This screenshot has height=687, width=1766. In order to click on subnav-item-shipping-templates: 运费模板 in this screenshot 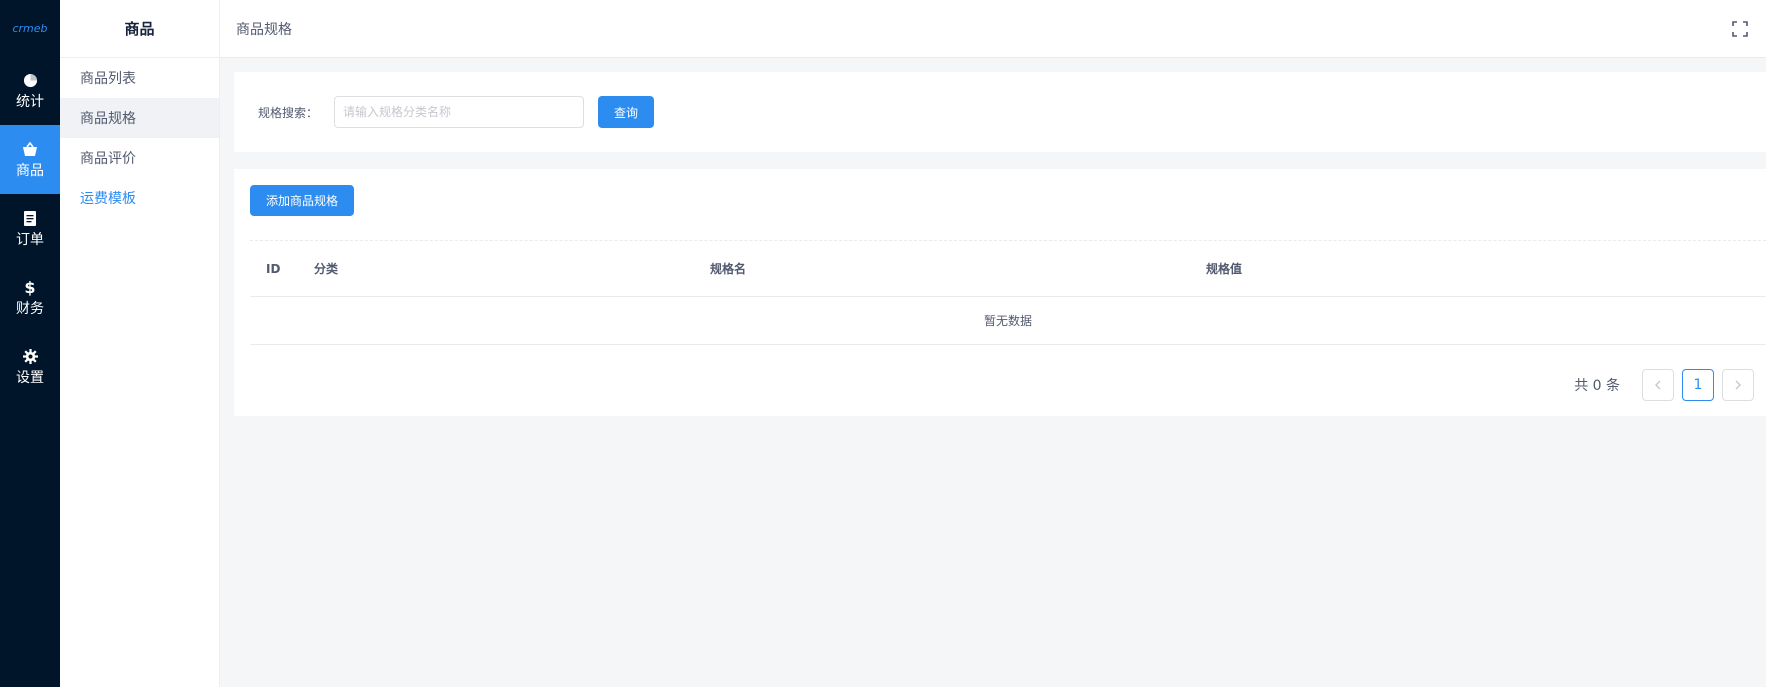, I will do `click(139, 198)`.